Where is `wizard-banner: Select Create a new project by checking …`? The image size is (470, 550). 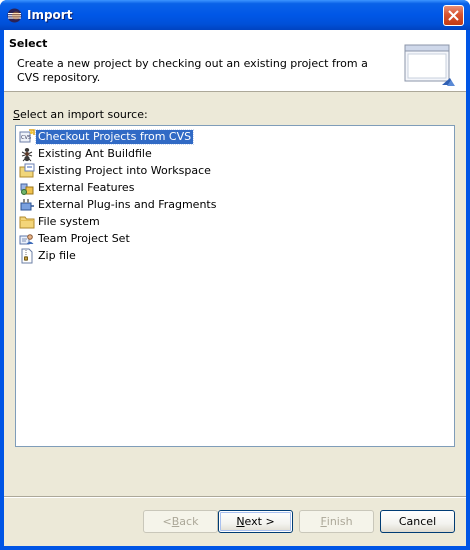
wizard-banner: Select Create a new project by checking … is located at coordinates (235, 61).